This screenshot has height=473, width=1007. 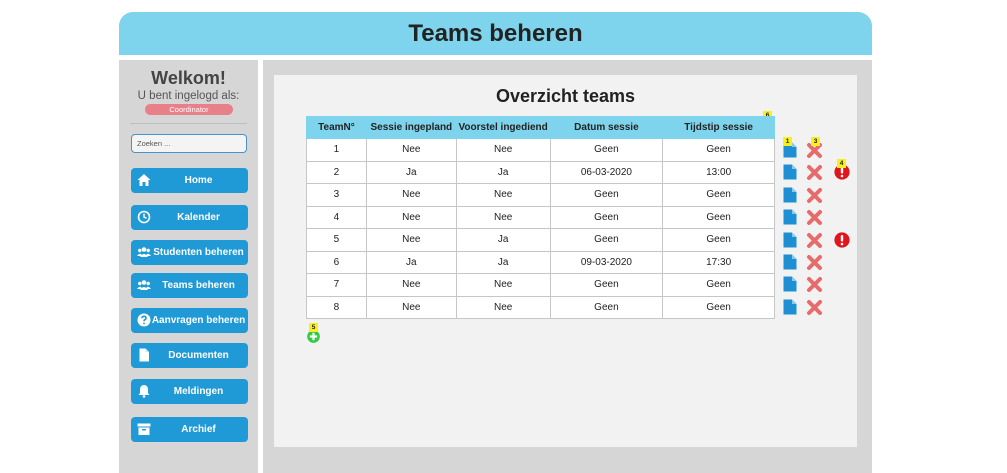 What do you see at coordinates (540, 240) in the screenshot?
I see `table-row: 5 Nee Ja Geen Geen` at bounding box center [540, 240].